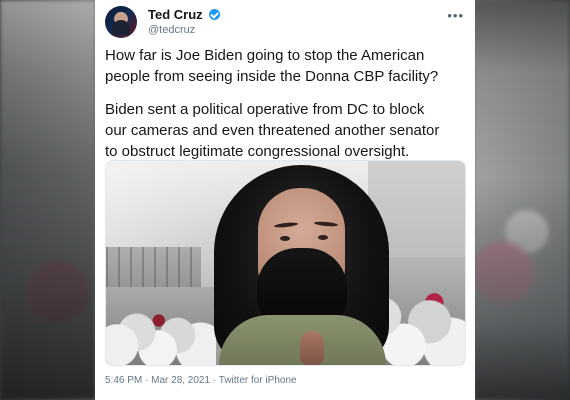 The height and width of the screenshot is (400, 570). I want to click on author-name-row: Ted Cruz, so click(184, 14).